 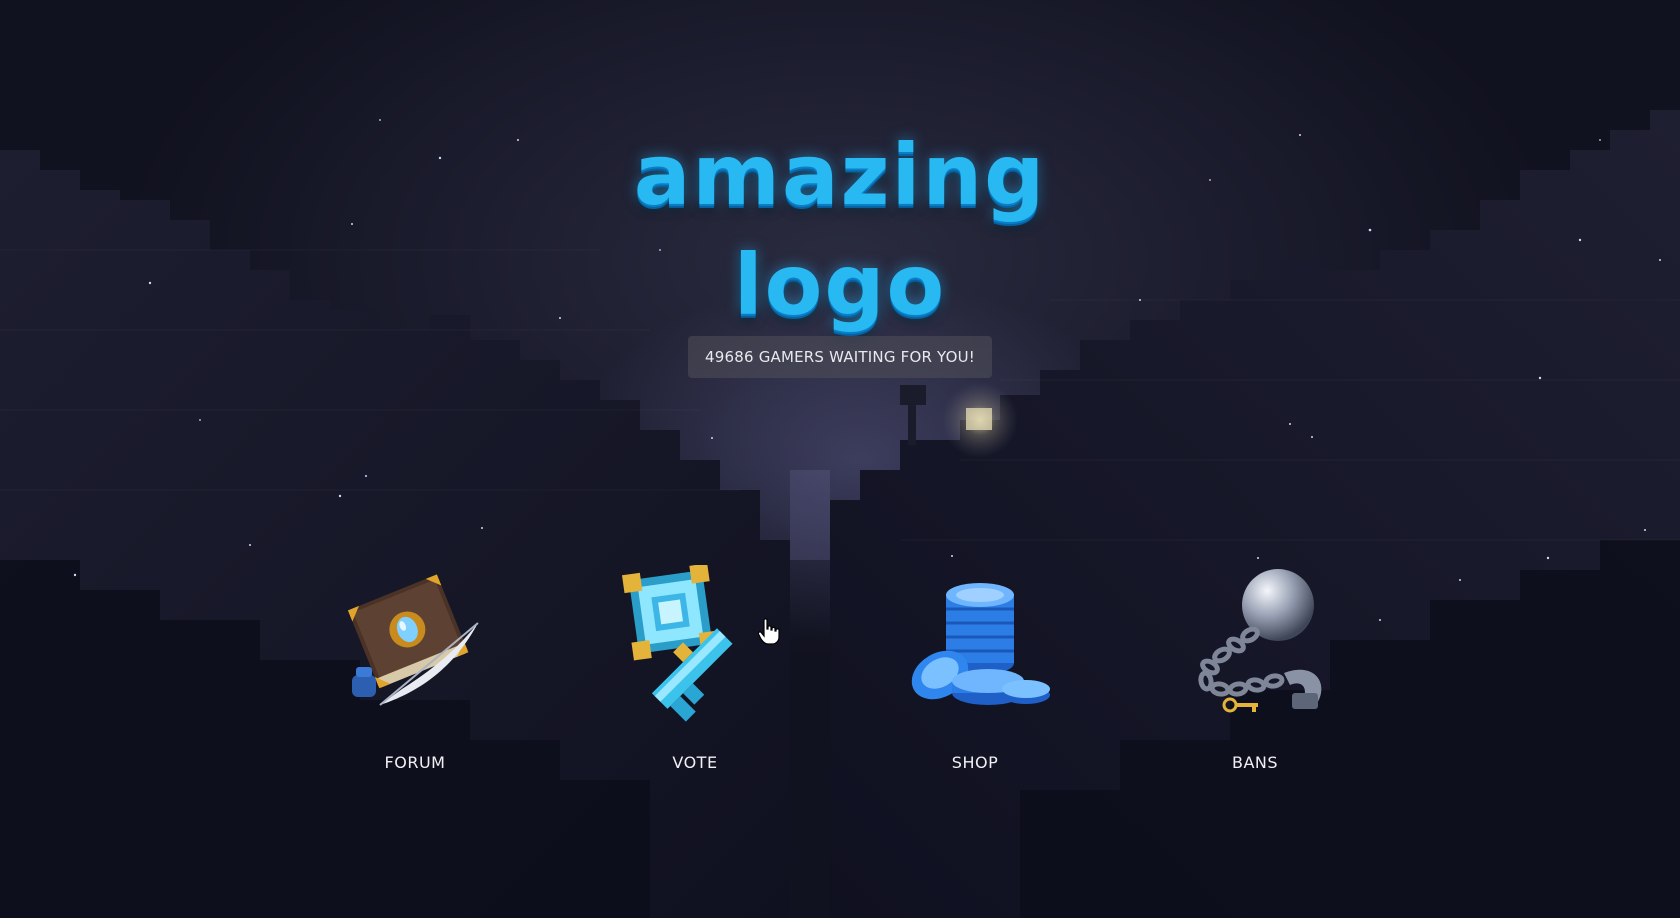 What do you see at coordinates (840, 357) in the screenshot?
I see `player-count-badge: 49686 GAMERS WAITING FOR YOU!` at bounding box center [840, 357].